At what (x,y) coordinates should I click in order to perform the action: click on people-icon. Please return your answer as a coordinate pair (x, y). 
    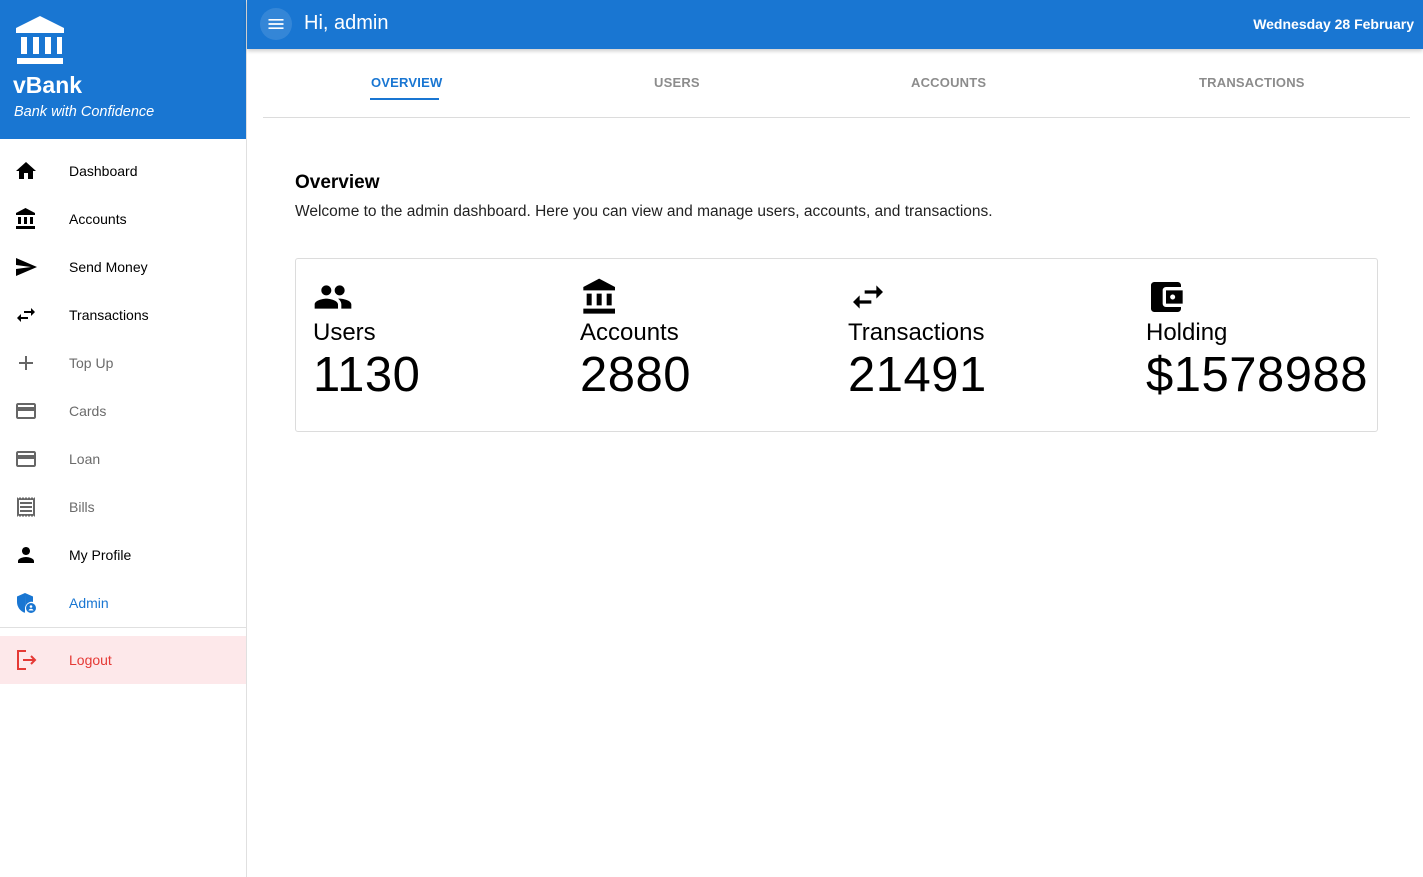
    Looking at the image, I should click on (333, 297).